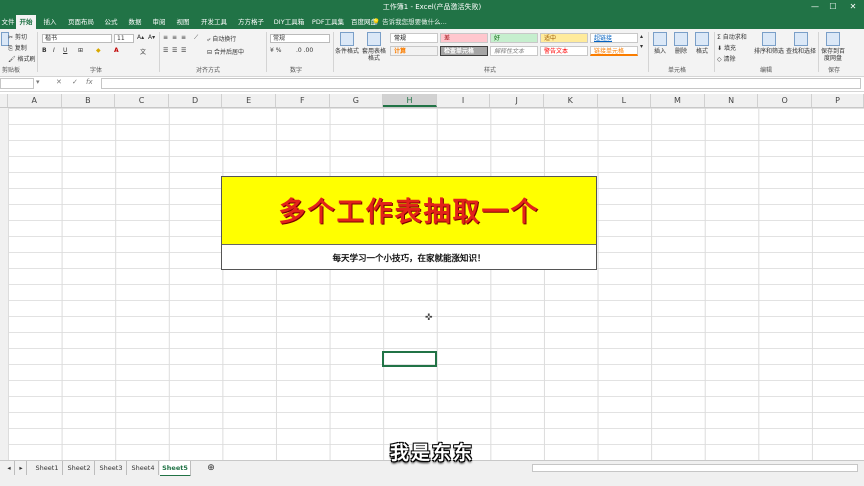 The width and height of the screenshot is (864, 486). Describe the element at coordinates (151, 37) in the screenshot. I see `shrink-font-icon: A▾` at that location.